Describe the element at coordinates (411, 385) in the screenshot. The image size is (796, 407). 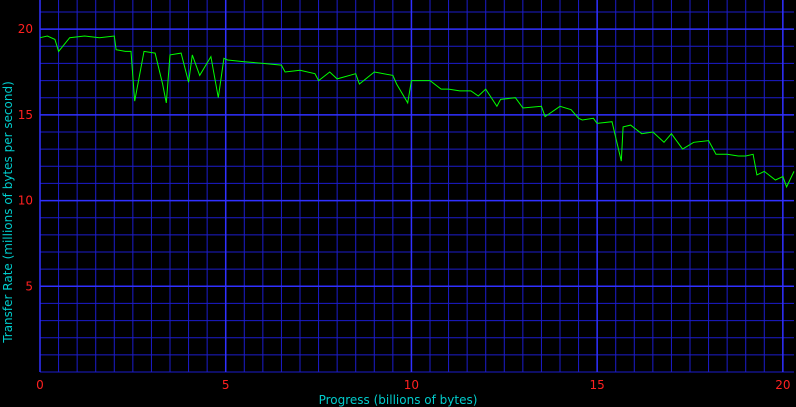
I see `x-tick-label: 10` at that location.